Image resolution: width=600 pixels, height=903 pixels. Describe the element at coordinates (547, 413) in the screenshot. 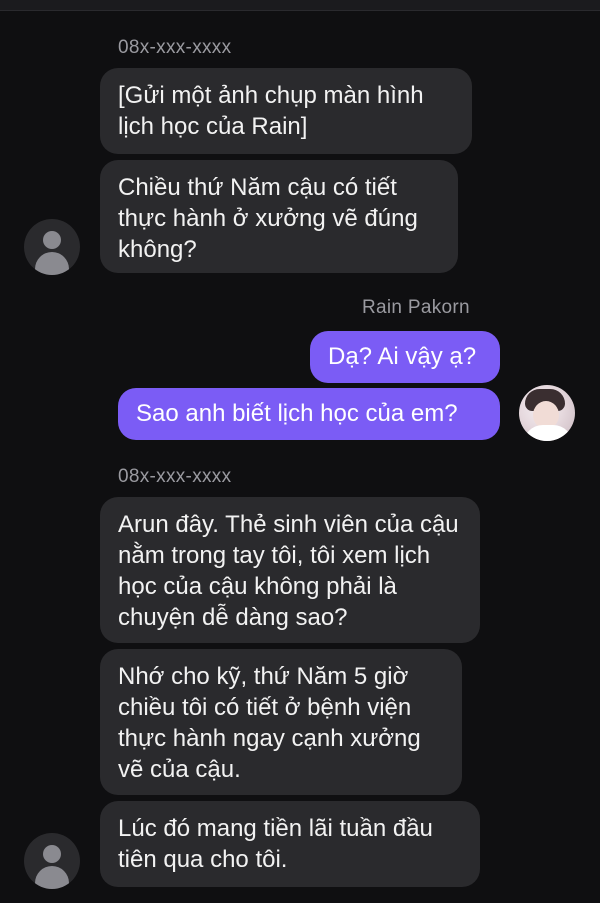

I see `user-avatar-icon` at that location.